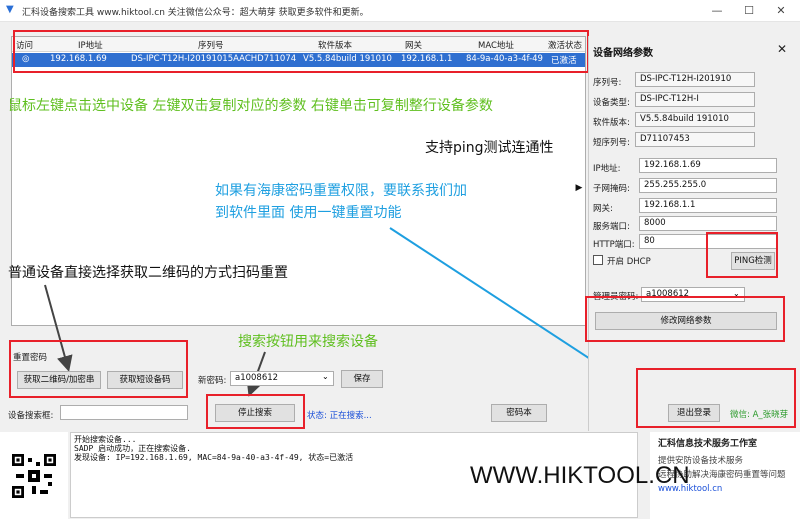 This screenshot has height=519, width=800. What do you see at coordinates (519, 413) in the screenshot?
I see `password-book-button: 密码本` at bounding box center [519, 413].